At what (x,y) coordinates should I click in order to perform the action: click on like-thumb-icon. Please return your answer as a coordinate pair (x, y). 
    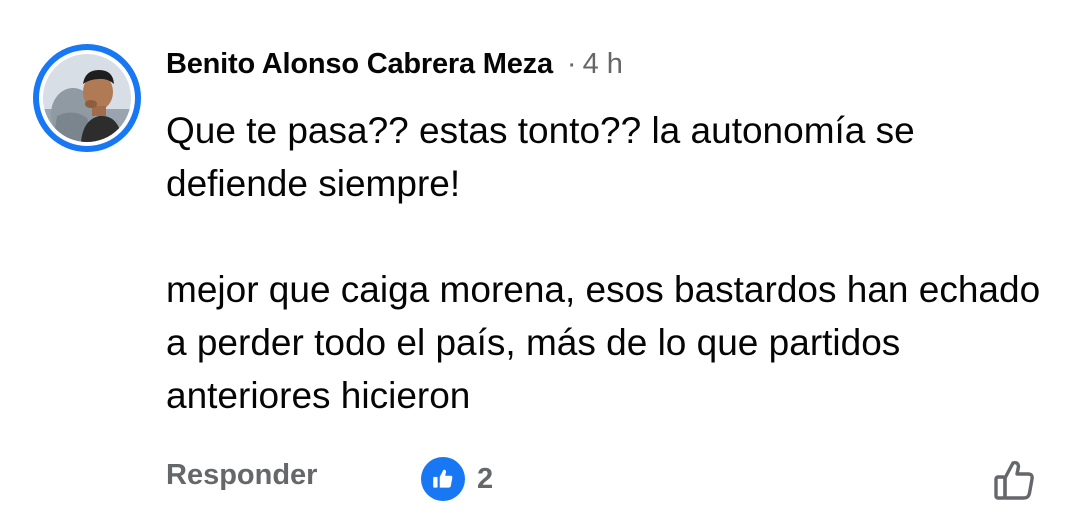
    Looking at the image, I should click on (443, 479).